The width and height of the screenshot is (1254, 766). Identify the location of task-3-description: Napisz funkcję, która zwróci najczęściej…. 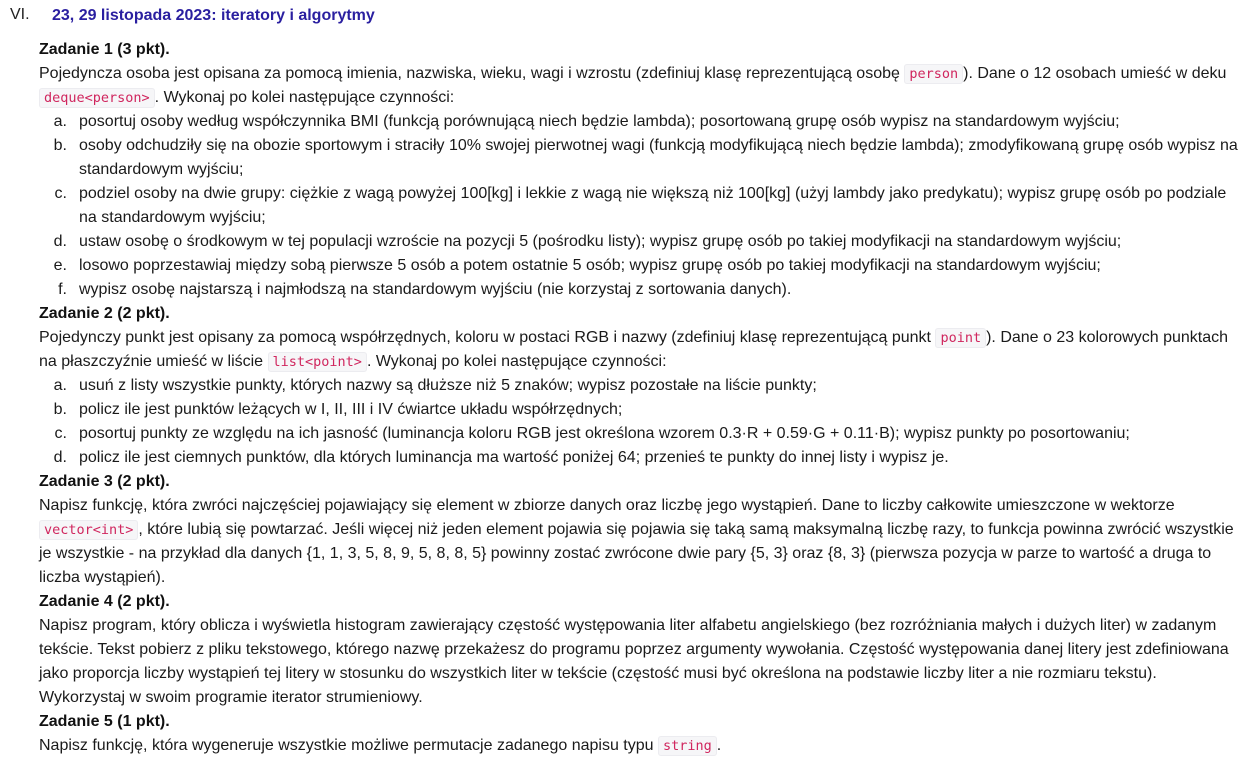
(636, 541).